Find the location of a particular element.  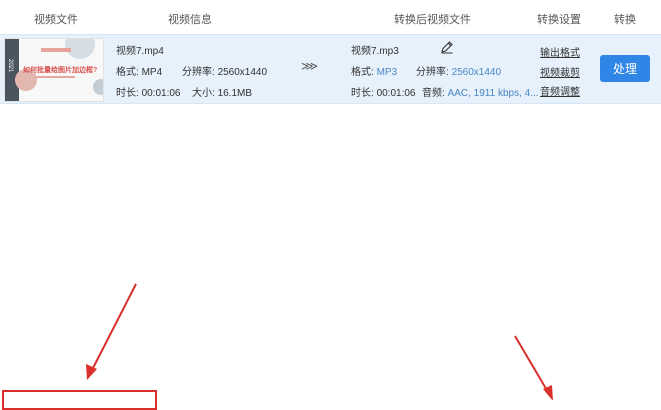

header-convert-settings: 转换设置 is located at coordinates (559, 20).